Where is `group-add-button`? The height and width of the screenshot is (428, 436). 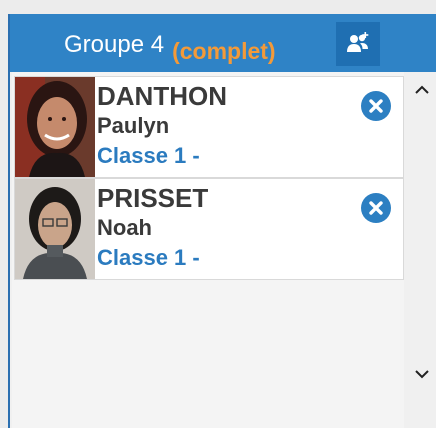 group-add-button is located at coordinates (358, 44).